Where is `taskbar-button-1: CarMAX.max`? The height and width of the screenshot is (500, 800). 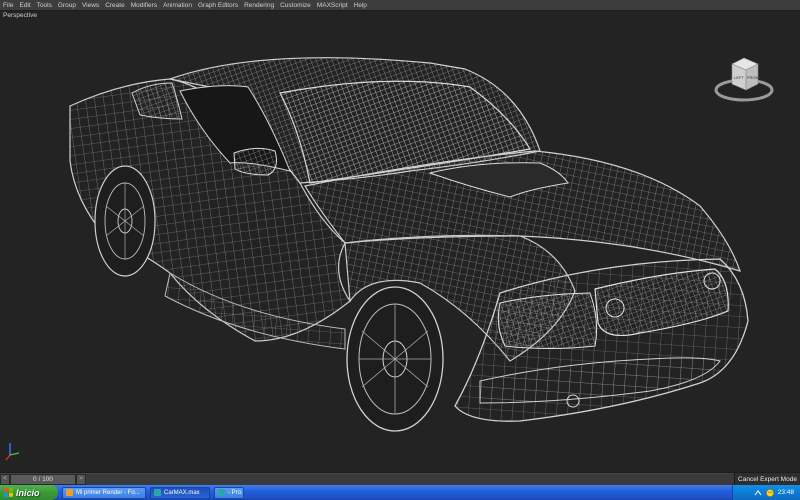 taskbar-button-1: CarMAX.max is located at coordinates (180, 492).